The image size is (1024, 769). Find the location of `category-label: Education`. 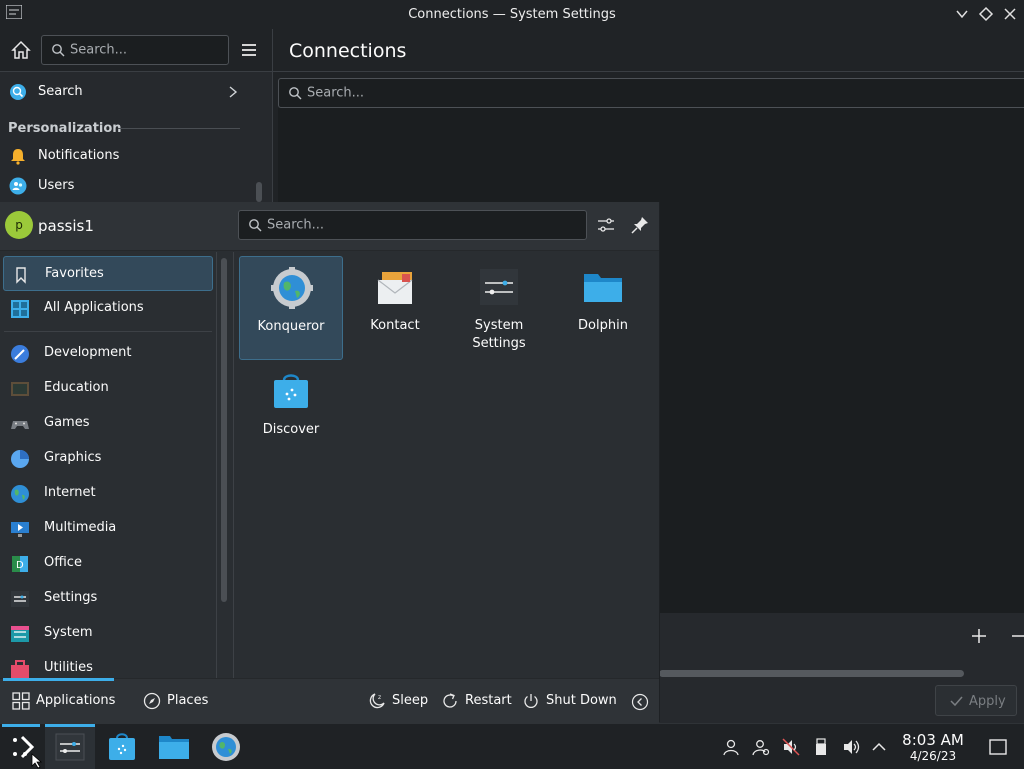

category-label: Education is located at coordinates (76, 387).